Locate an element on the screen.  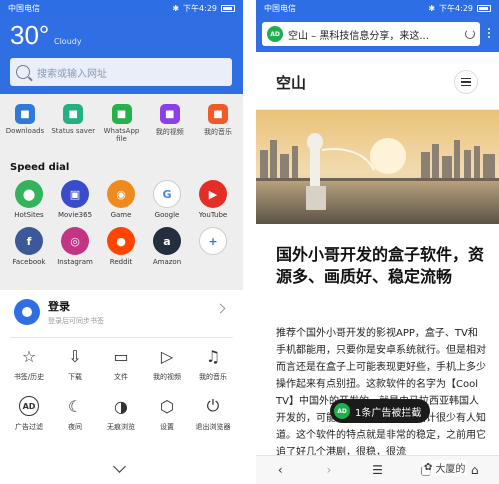
city-skyline-image is located at coordinates (377, 167).